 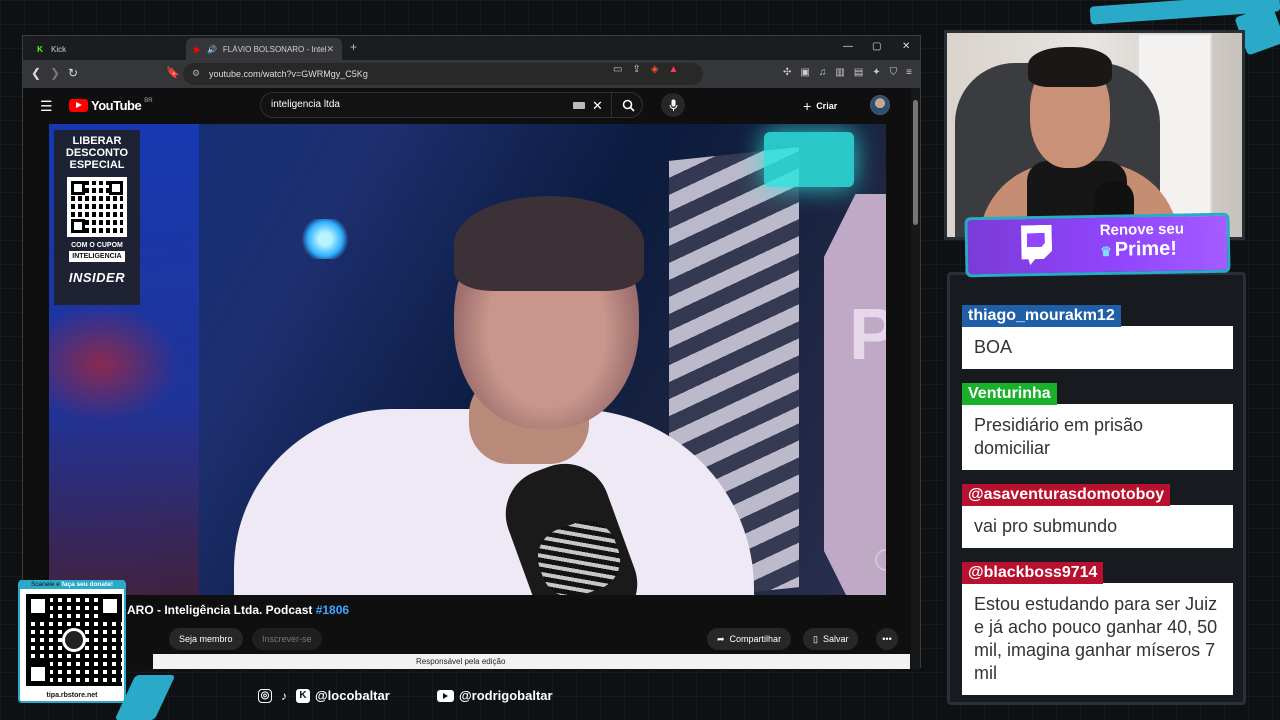 I want to click on page-scrollbar, so click(x=915, y=378).